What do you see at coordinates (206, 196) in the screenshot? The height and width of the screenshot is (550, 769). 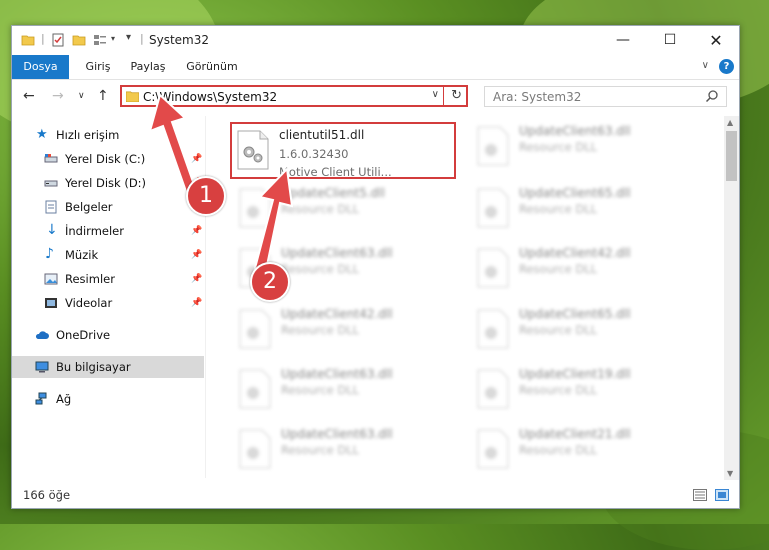 I see `step-badge-1: 1` at bounding box center [206, 196].